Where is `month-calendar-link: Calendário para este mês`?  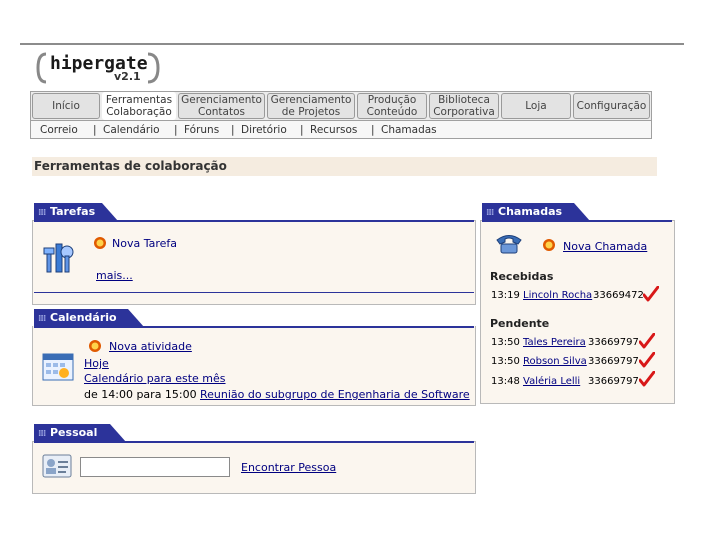
month-calendar-link: Calendário para este mês is located at coordinates (155, 378).